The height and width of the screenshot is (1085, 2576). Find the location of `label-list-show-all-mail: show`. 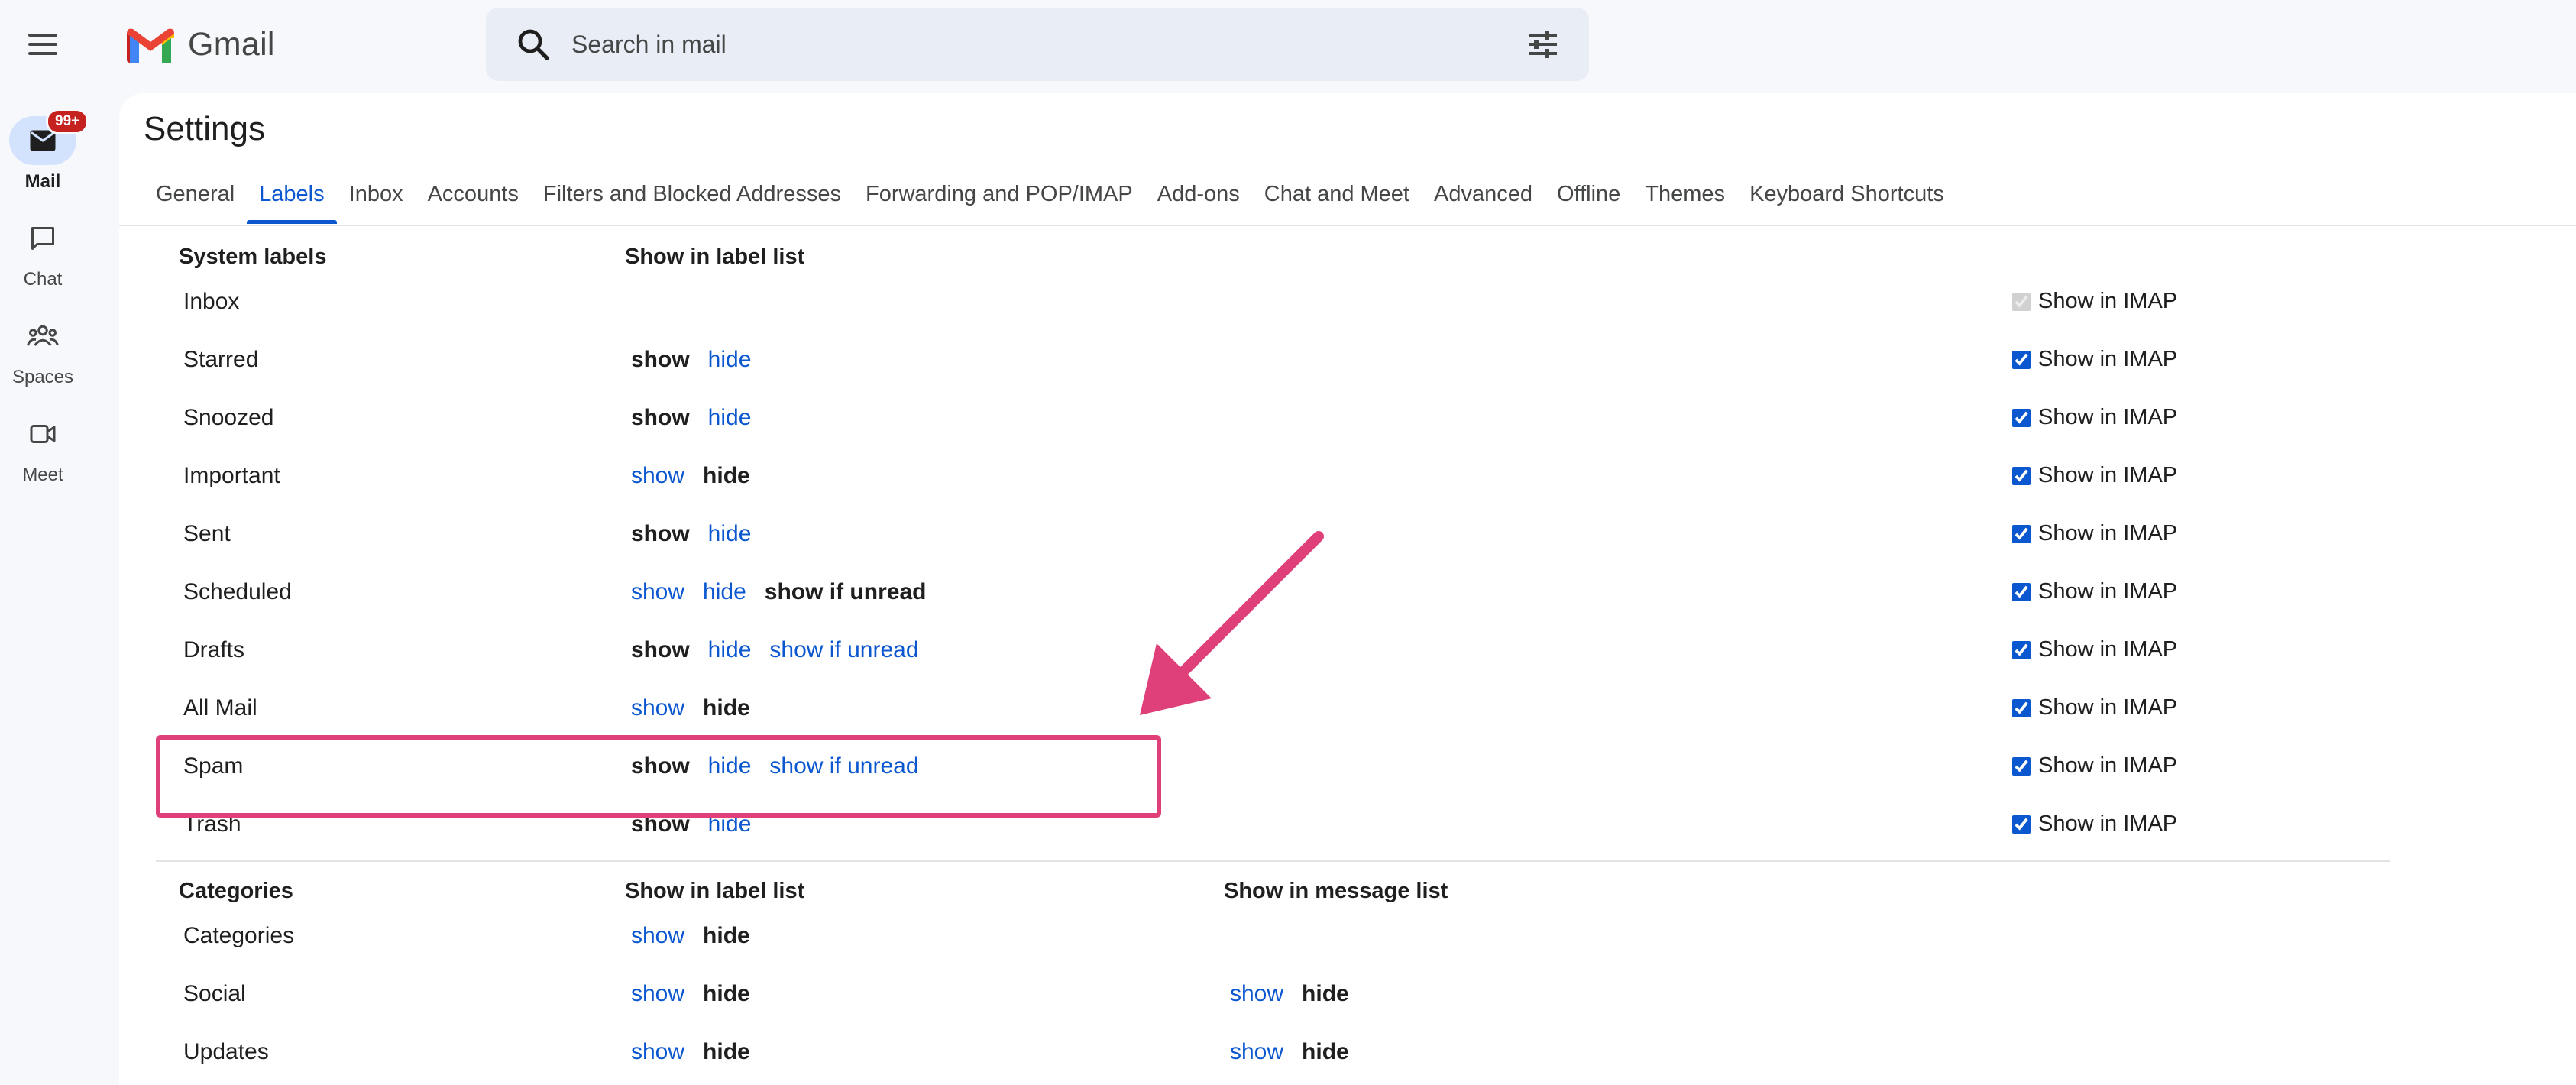

label-list-show-all-mail: show is located at coordinates (657, 708).